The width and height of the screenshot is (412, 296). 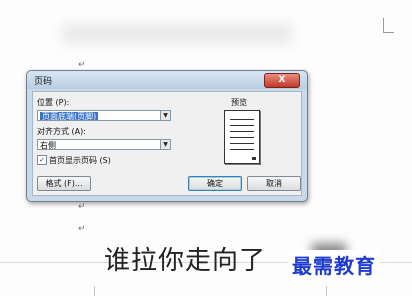 I want to click on blurred-document-text, so click(x=177, y=34).